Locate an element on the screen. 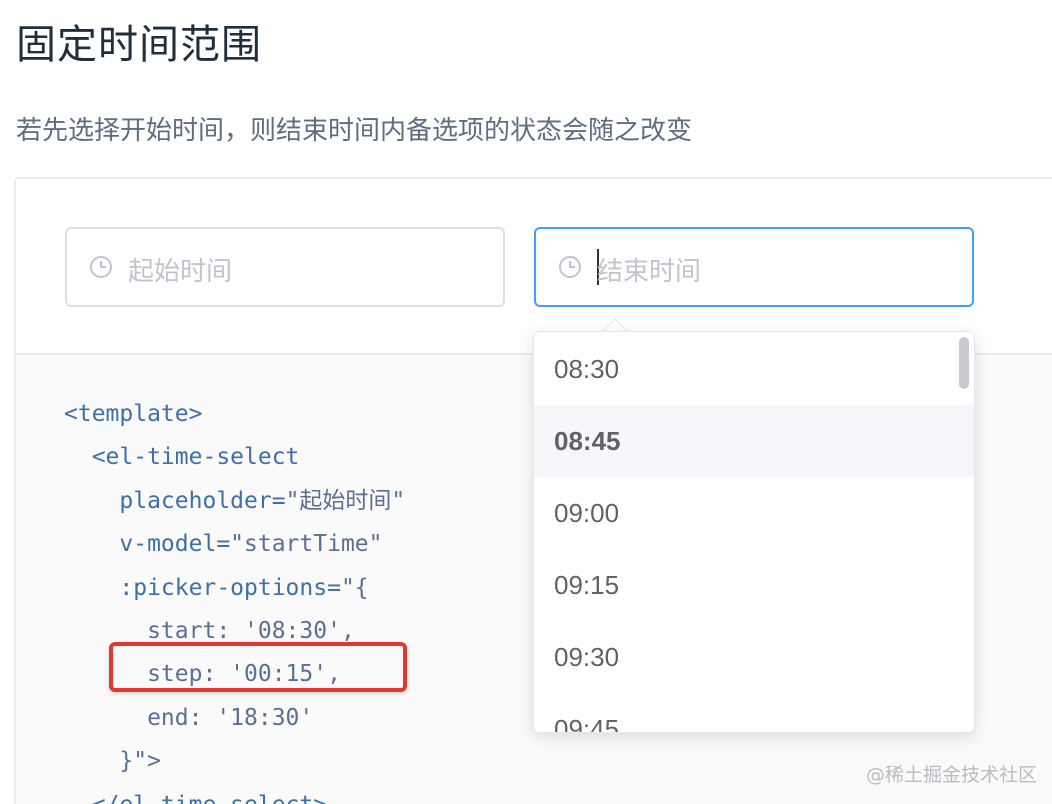 The image size is (1052, 804). time-option: 08:45 is located at coordinates (754, 441).